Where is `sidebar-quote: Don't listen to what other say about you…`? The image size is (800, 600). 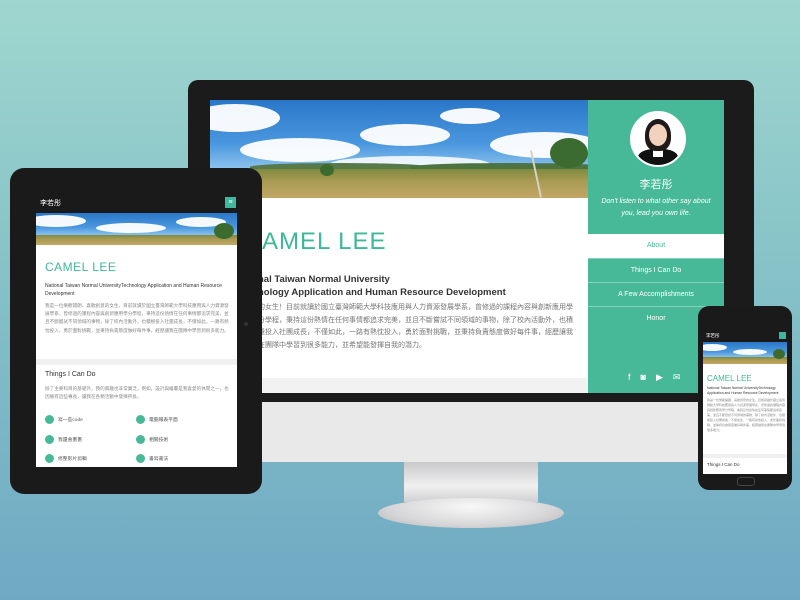 sidebar-quote: Don't listen to what other say about you… is located at coordinates (656, 207).